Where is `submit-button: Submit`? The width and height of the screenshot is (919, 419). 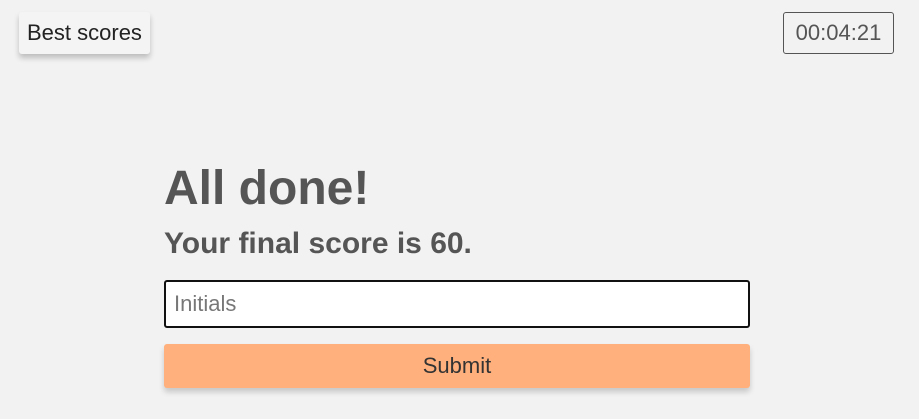
submit-button: Submit is located at coordinates (457, 366).